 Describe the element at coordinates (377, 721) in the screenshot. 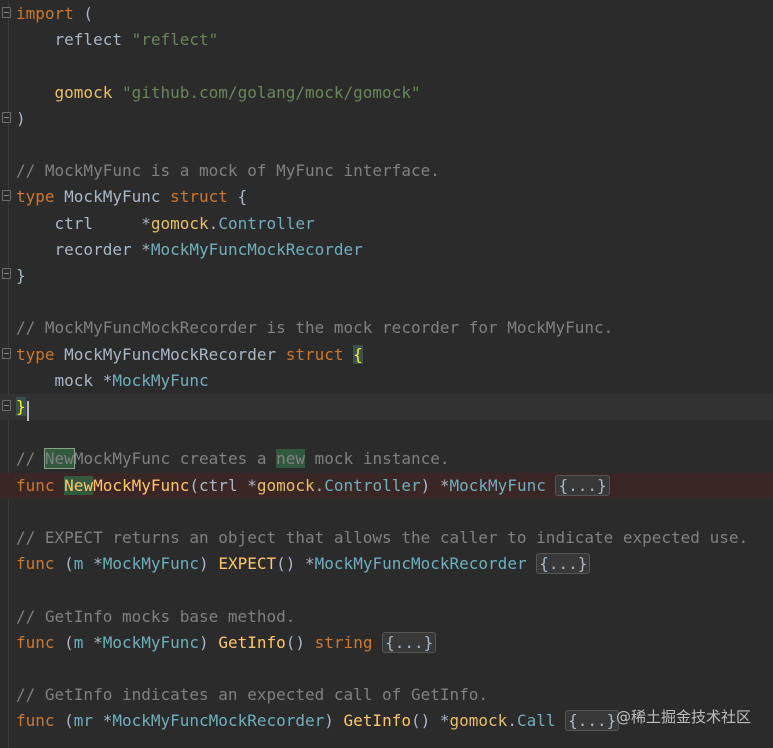

I see `code-token: GetInfo` at that location.